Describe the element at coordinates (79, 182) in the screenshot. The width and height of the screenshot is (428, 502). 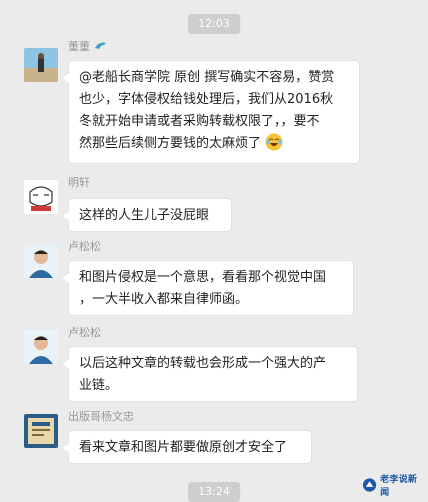
I see `sender-name: 明轩` at that location.